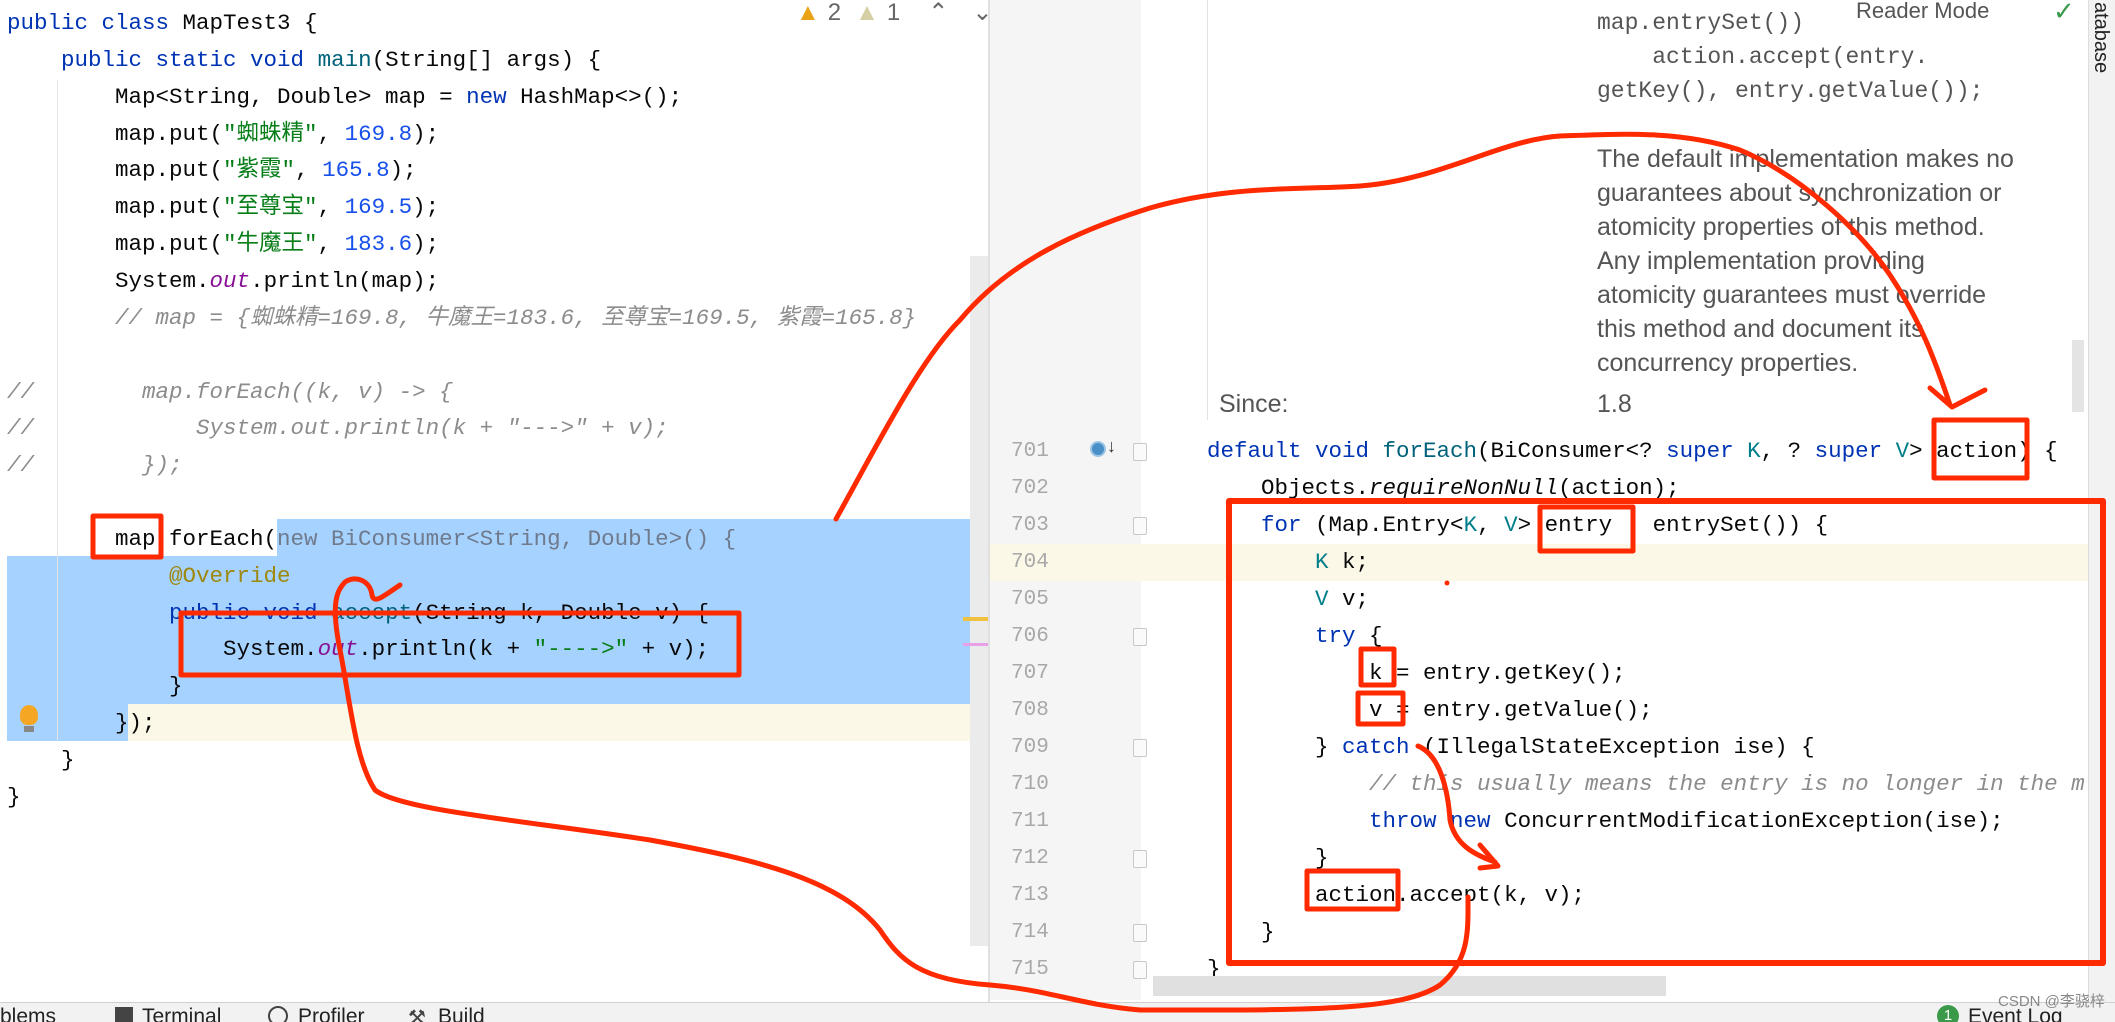 The width and height of the screenshot is (2115, 1022). I want to click on code-token: 169.5, so click(378, 207).